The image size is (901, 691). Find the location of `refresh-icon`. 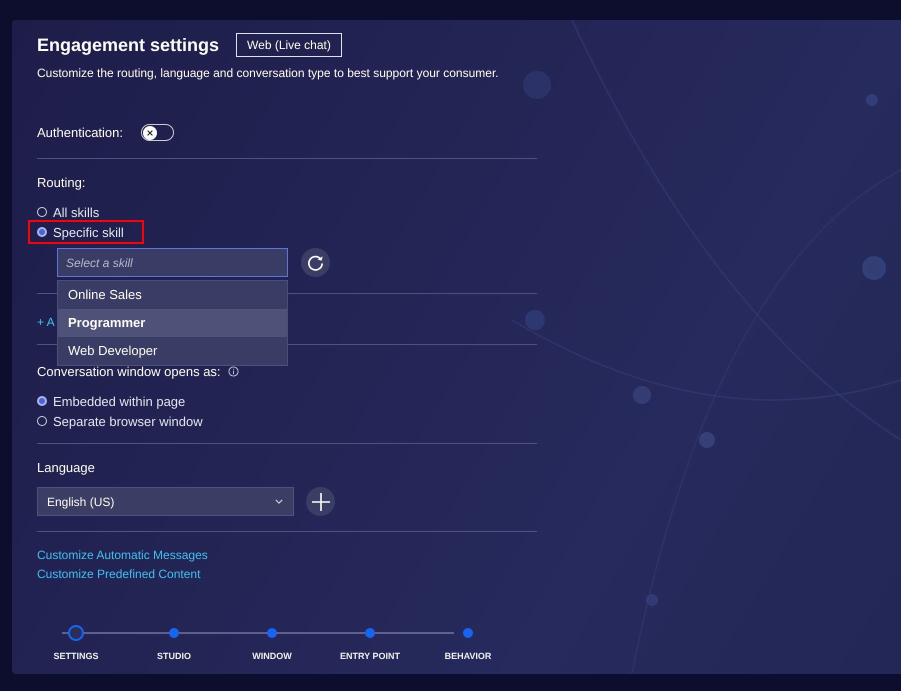

refresh-icon is located at coordinates (315, 262).